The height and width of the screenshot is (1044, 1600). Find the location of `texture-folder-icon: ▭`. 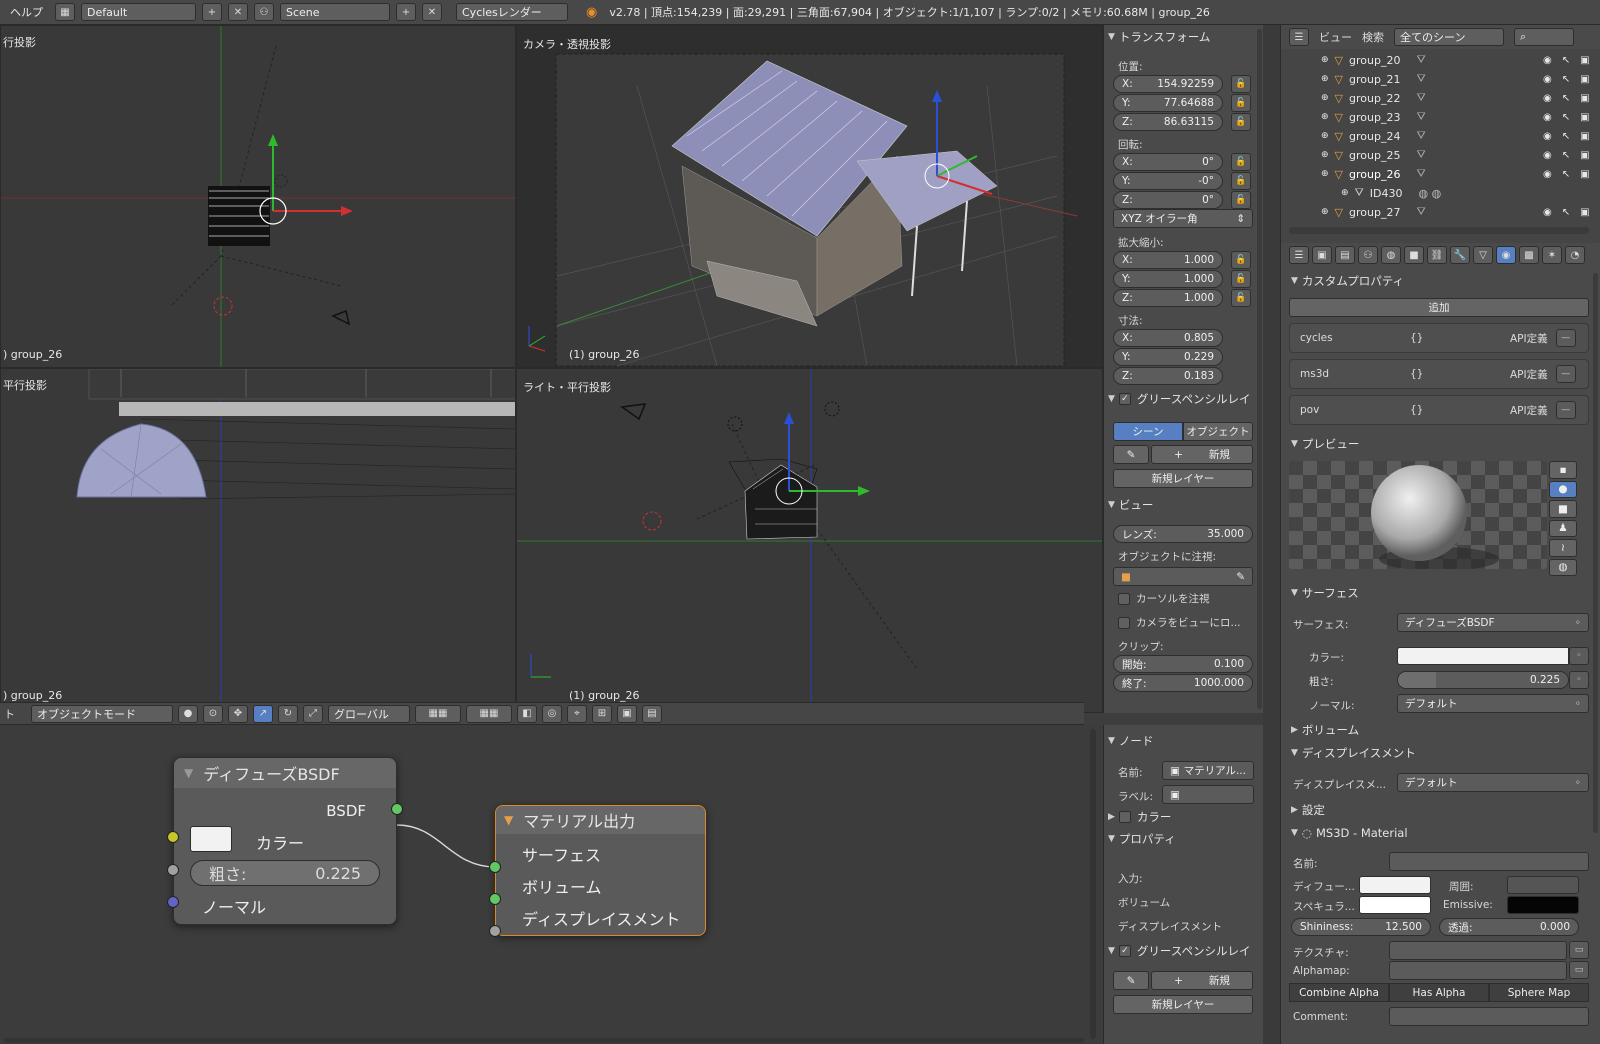

texture-folder-icon: ▭ is located at coordinates (1579, 950).